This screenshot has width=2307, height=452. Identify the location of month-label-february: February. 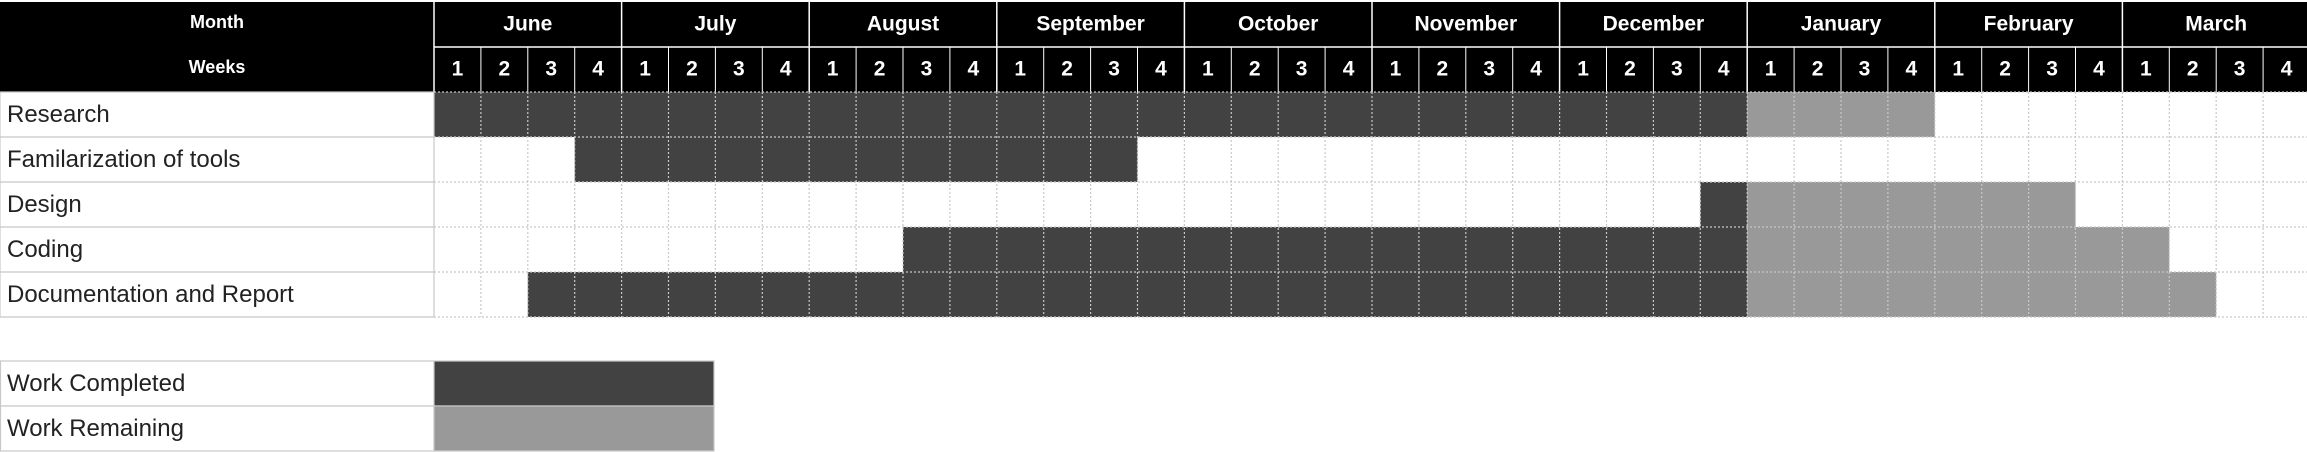
(2029, 24).